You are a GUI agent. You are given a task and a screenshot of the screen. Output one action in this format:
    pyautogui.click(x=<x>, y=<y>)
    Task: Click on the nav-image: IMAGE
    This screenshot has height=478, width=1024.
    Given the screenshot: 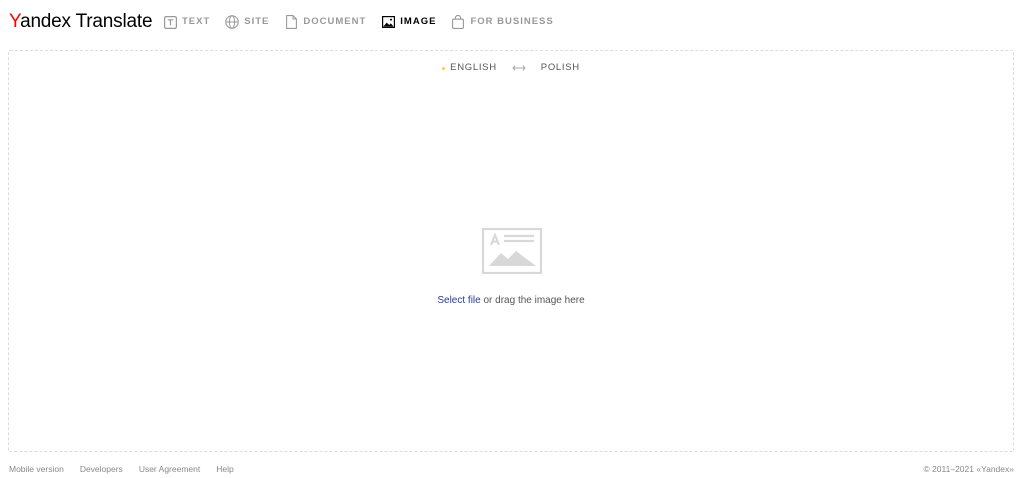 What is the action you would take?
    pyautogui.click(x=408, y=22)
    